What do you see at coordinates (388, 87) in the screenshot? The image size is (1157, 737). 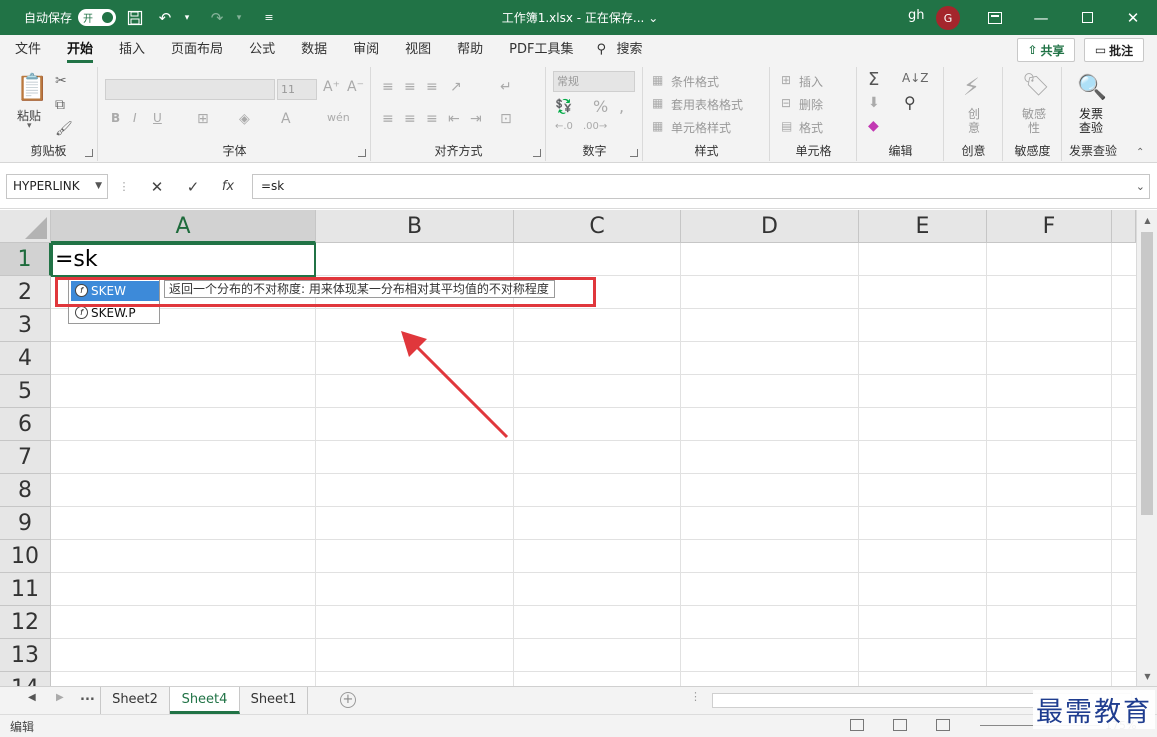 I see `align-top-icon: ≡` at bounding box center [388, 87].